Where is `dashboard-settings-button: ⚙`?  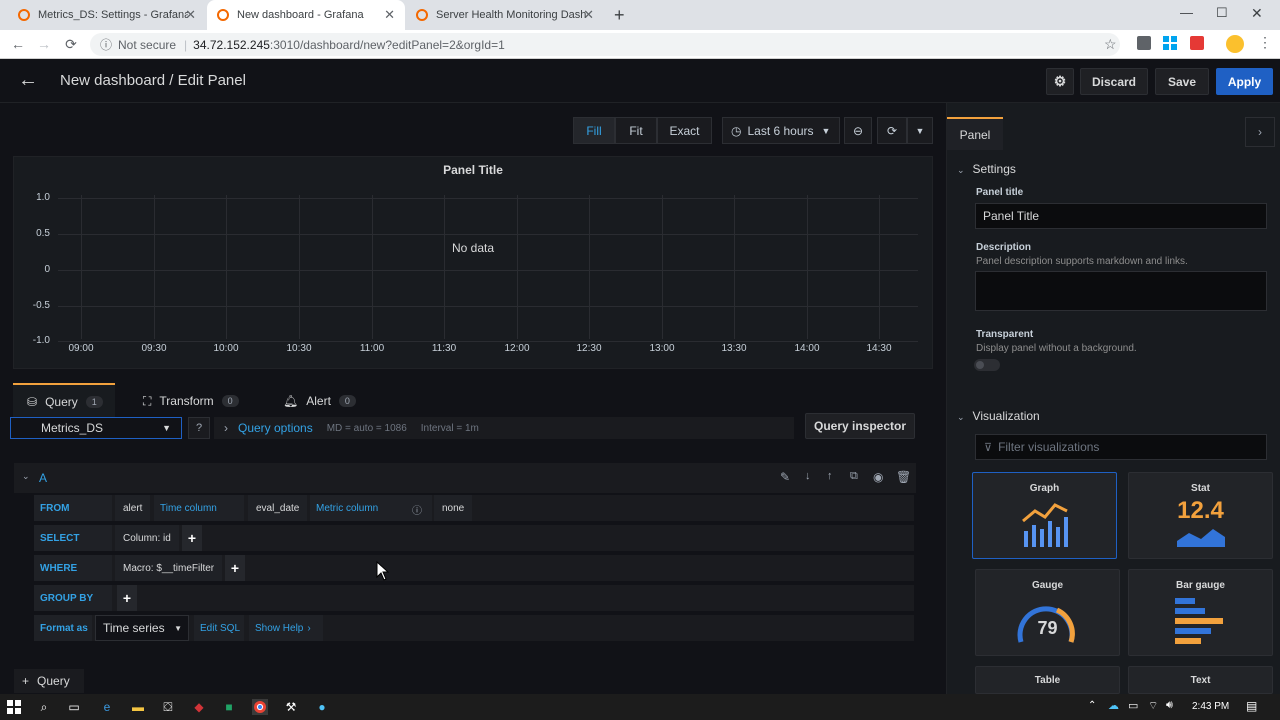
dashboard-settings-button: ⚙ is located at coordinates (1060, 81).